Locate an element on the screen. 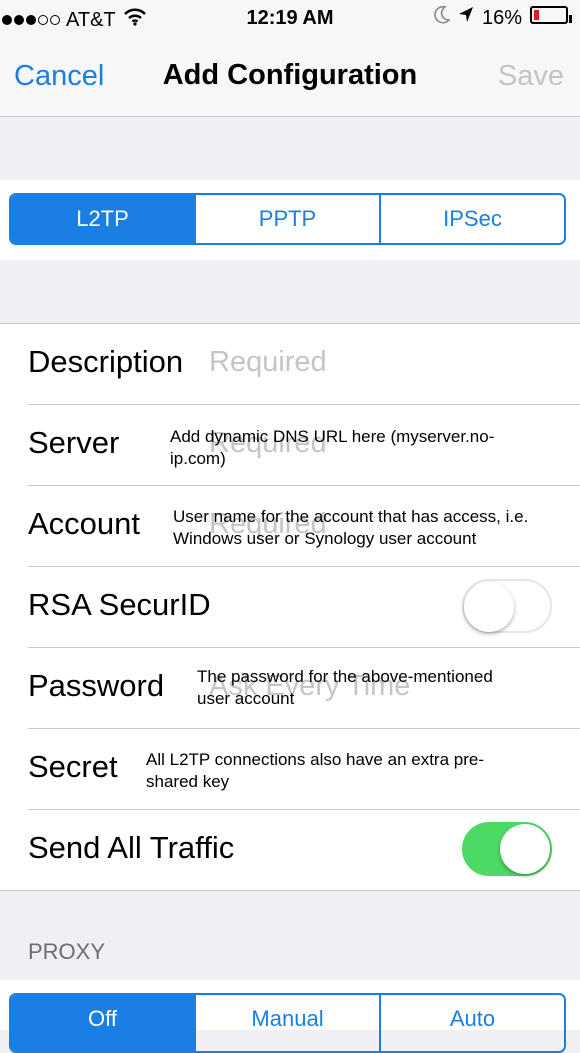  segment-pptp: PPTP is located at coordinates (286, 219).